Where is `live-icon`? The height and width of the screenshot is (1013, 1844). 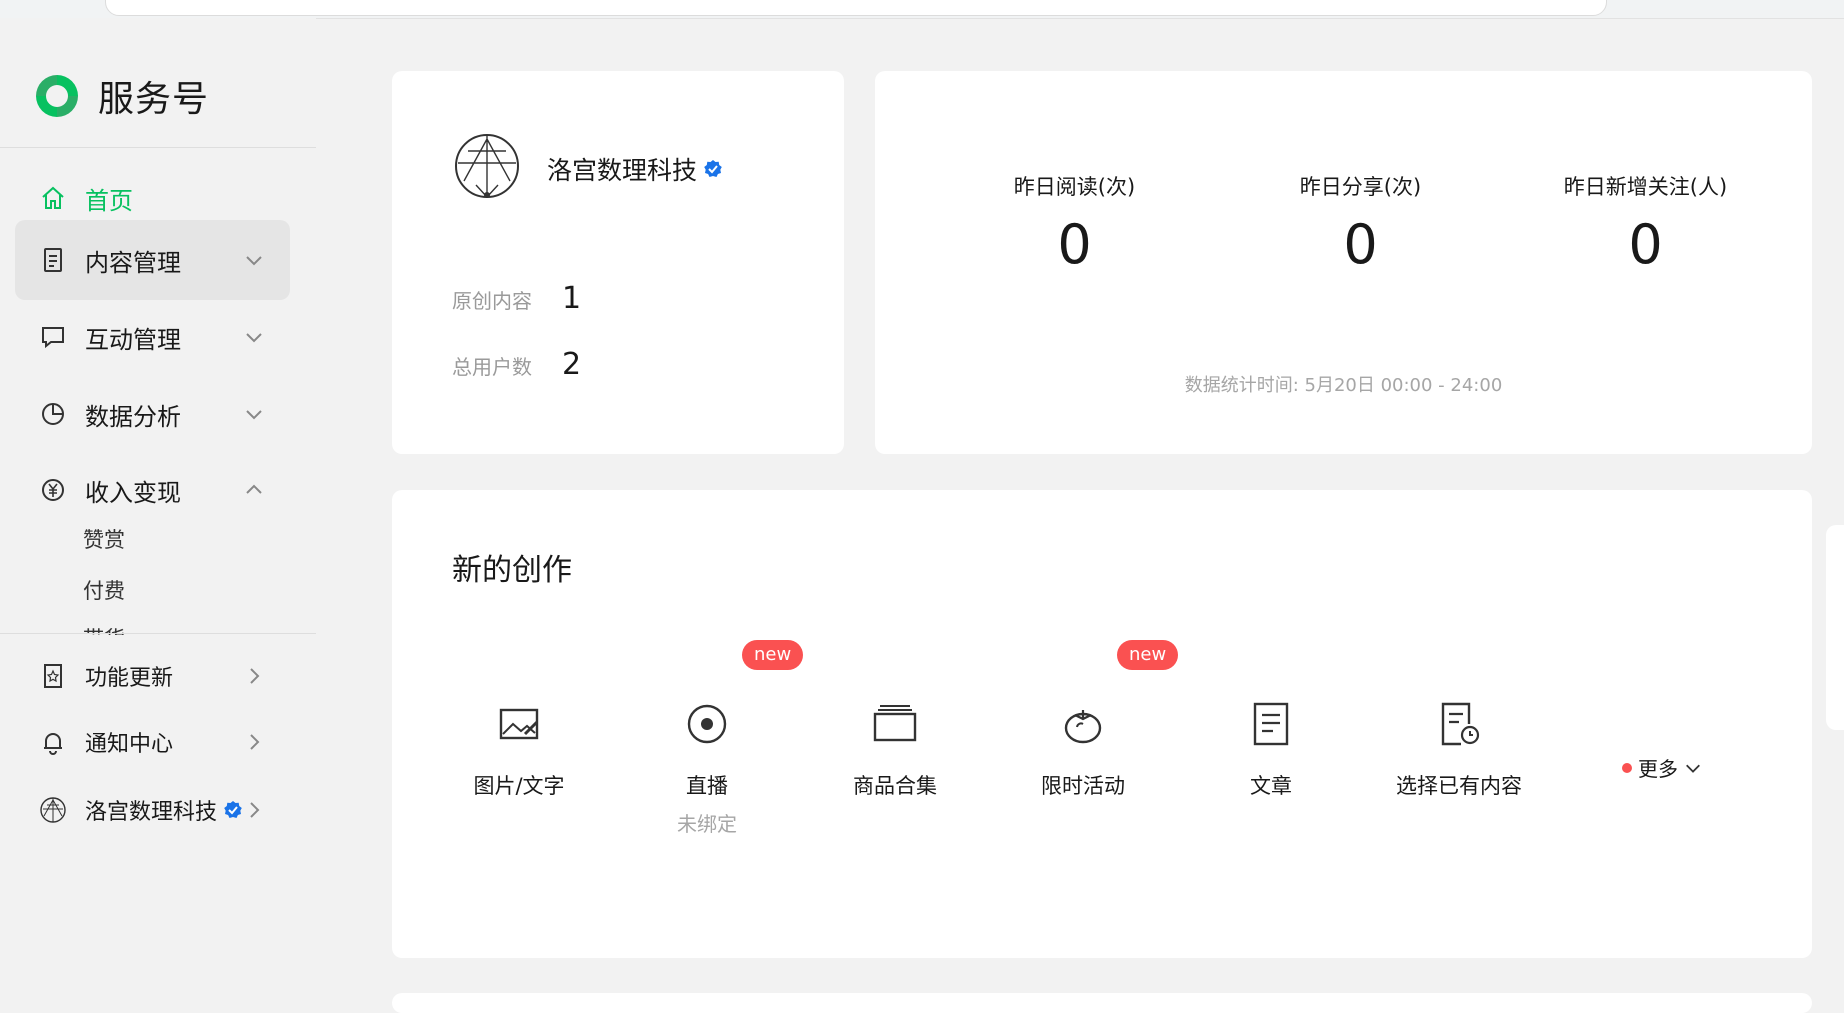
live-icon is located at coordinates (707, 724).